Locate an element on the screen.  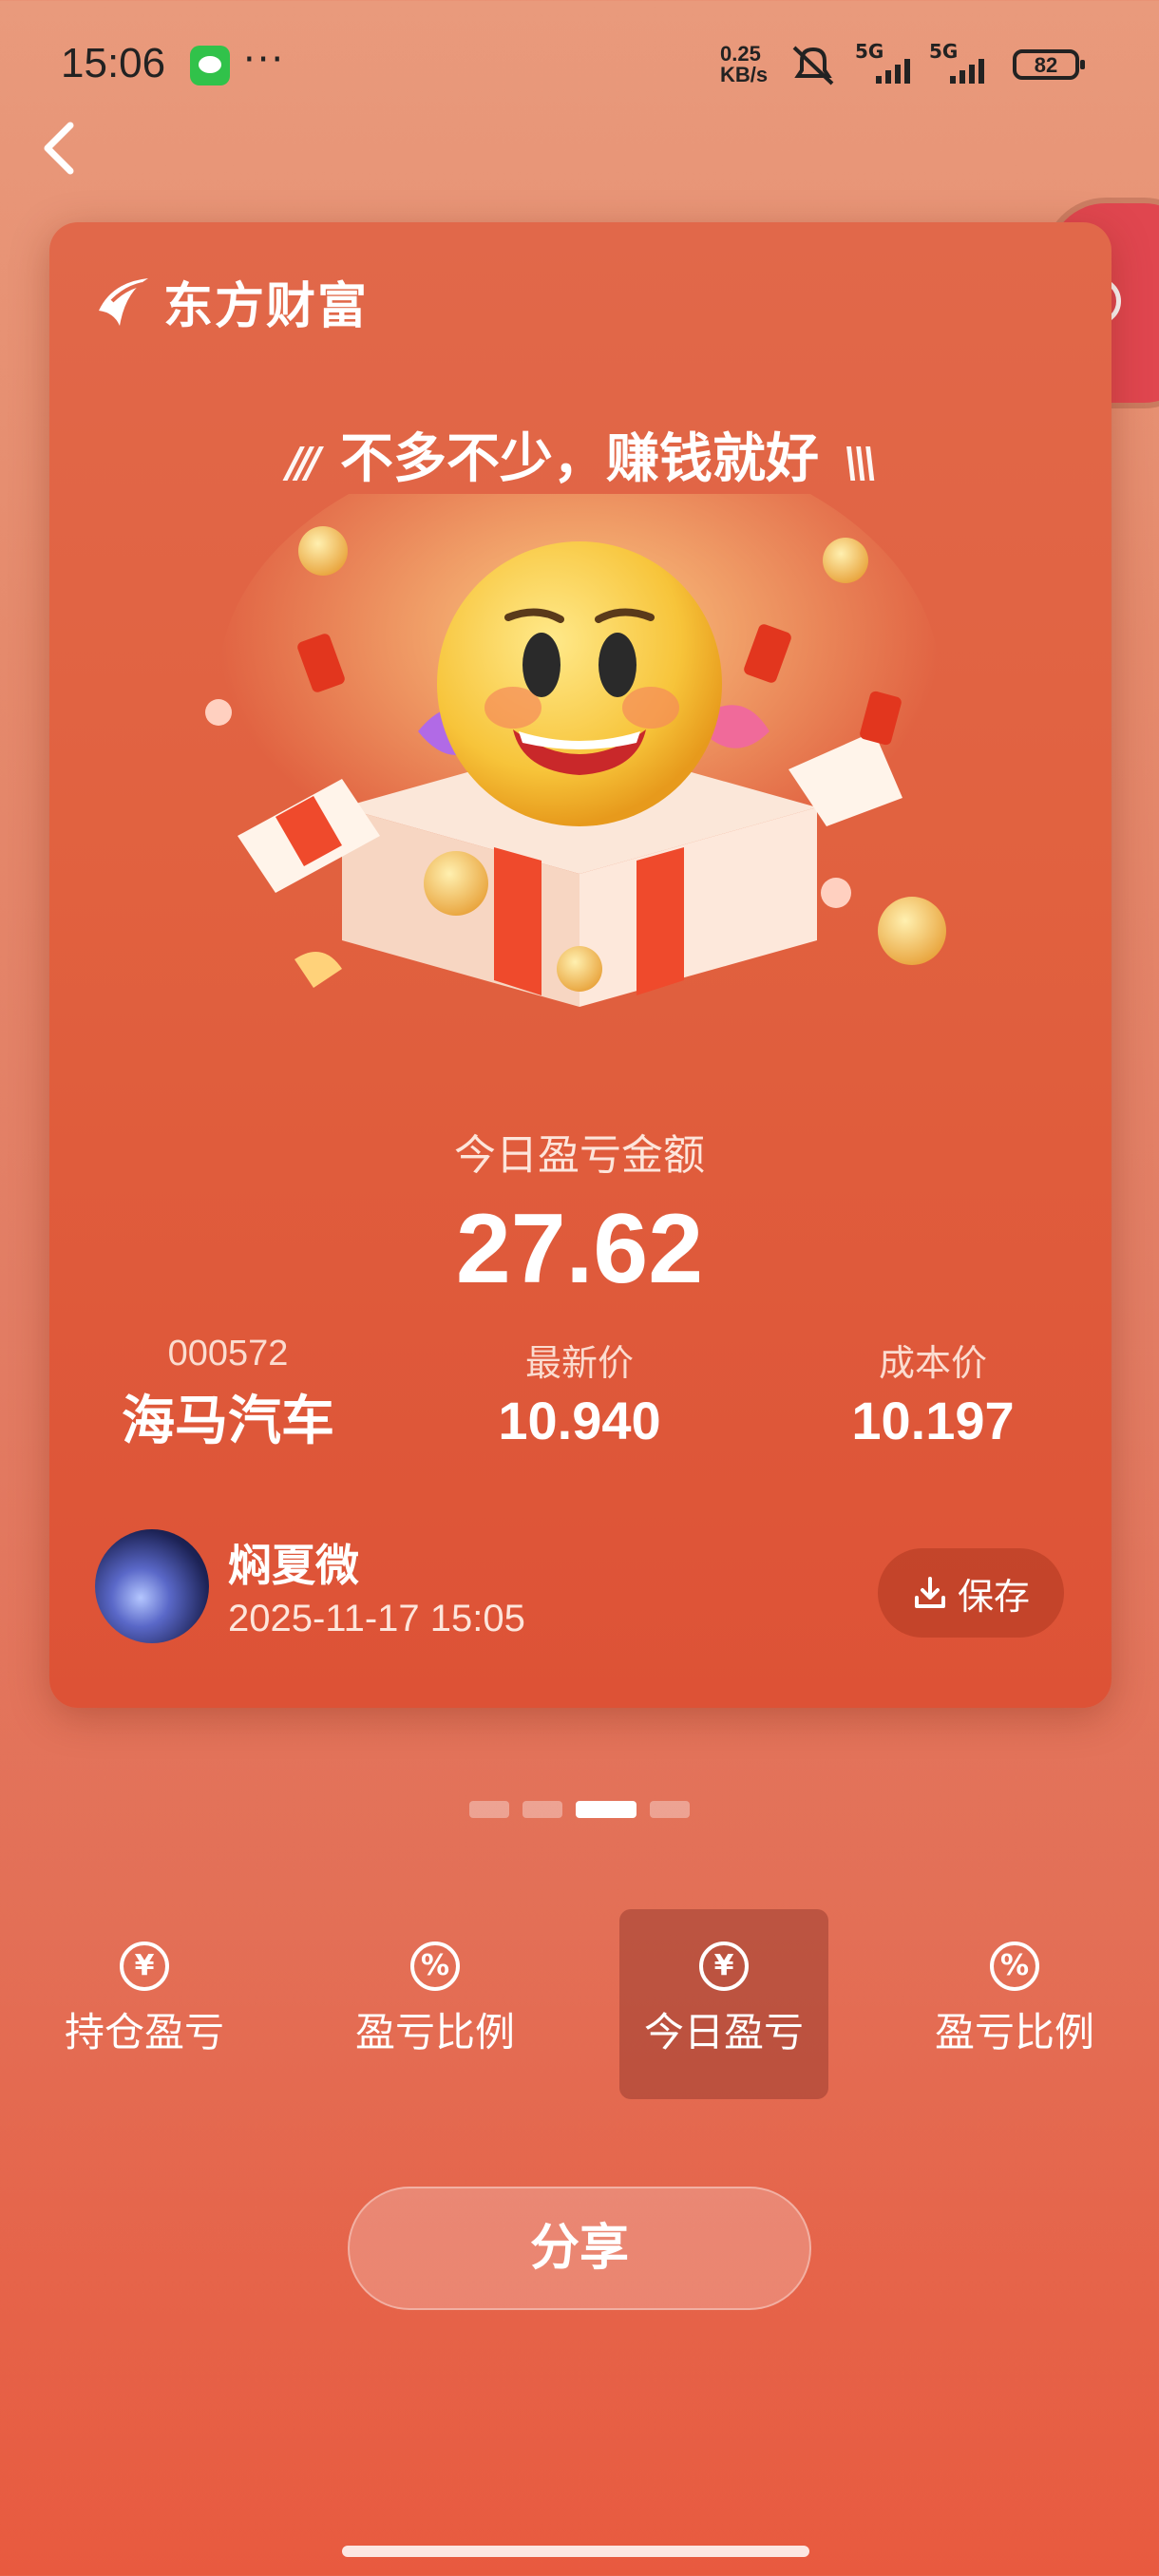
latest-price-info: 最新价 10.940 is located at coordinates (579, 1392).